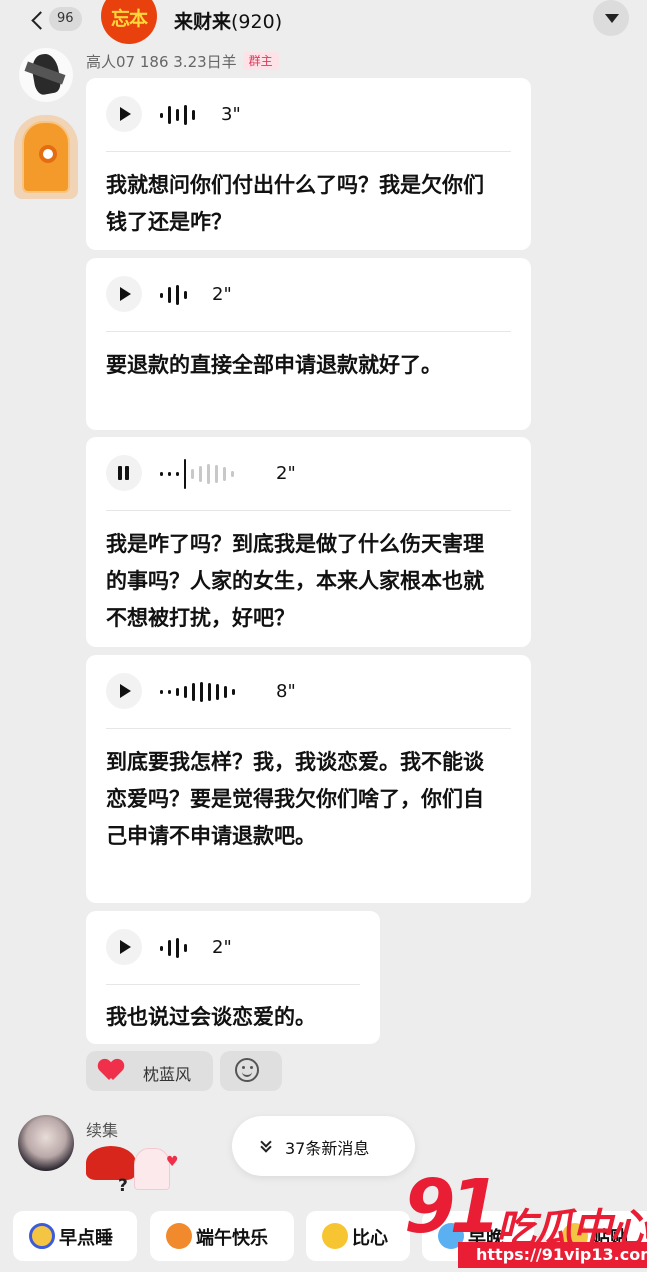 The image size is (647, 1280). I want to click on reaction-user: 枕蓝风, so click(167, 1074).